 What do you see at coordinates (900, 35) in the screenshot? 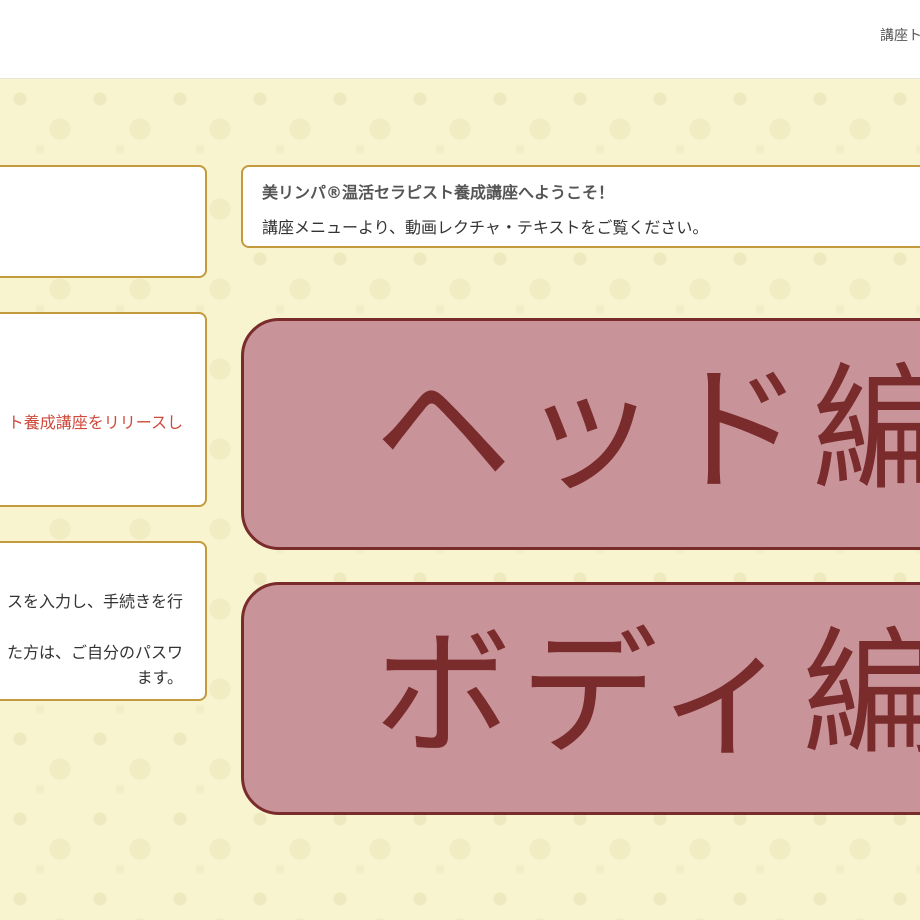
I see `nav-link-course-top: 講座ト` at bounding box center [900, 35].